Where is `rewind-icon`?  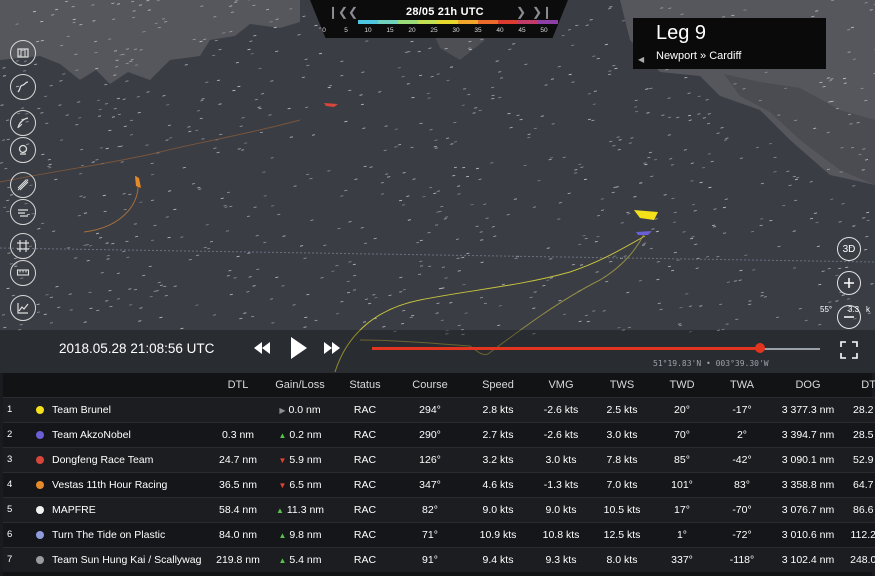
rewind-icon is located at coordinates (262, 348).